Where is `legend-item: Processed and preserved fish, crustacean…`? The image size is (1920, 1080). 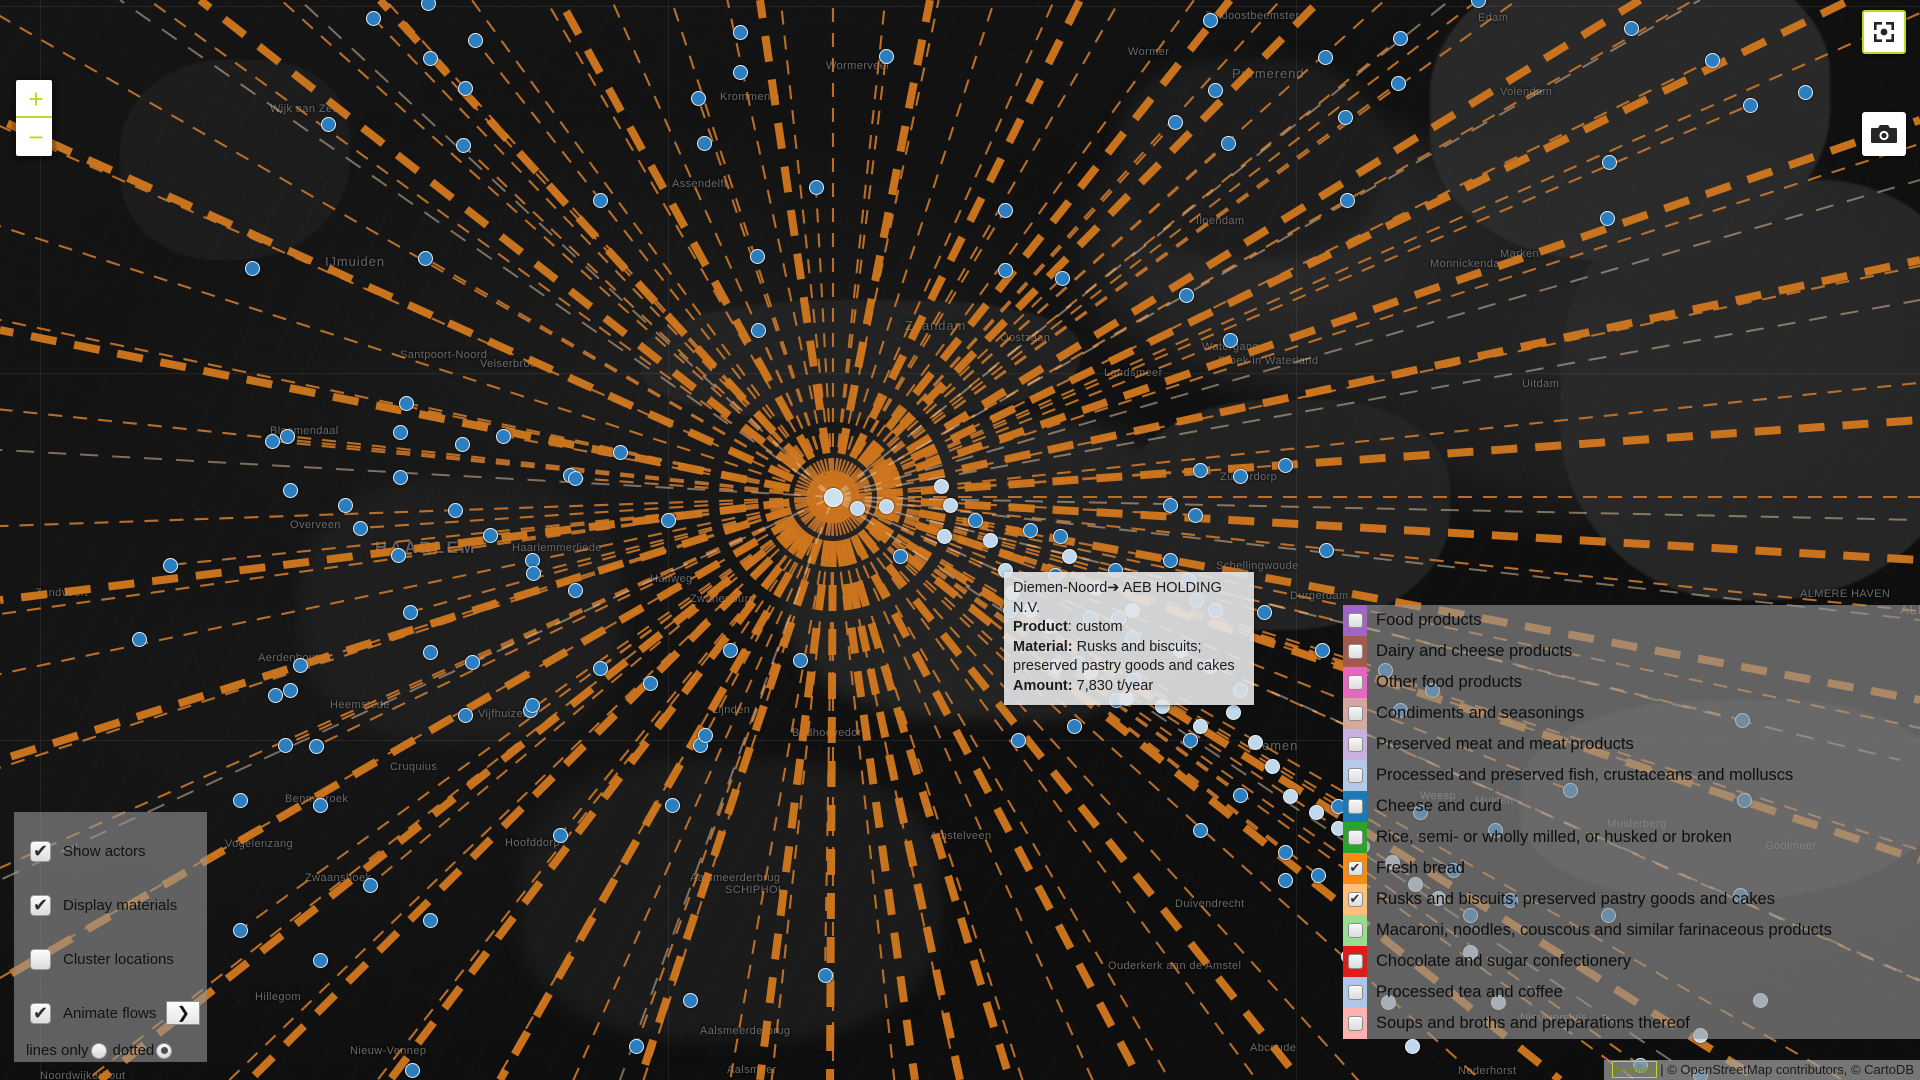 legend-item: Processed and preserved fish, crustacean… is located at coordinates (1631, 775).